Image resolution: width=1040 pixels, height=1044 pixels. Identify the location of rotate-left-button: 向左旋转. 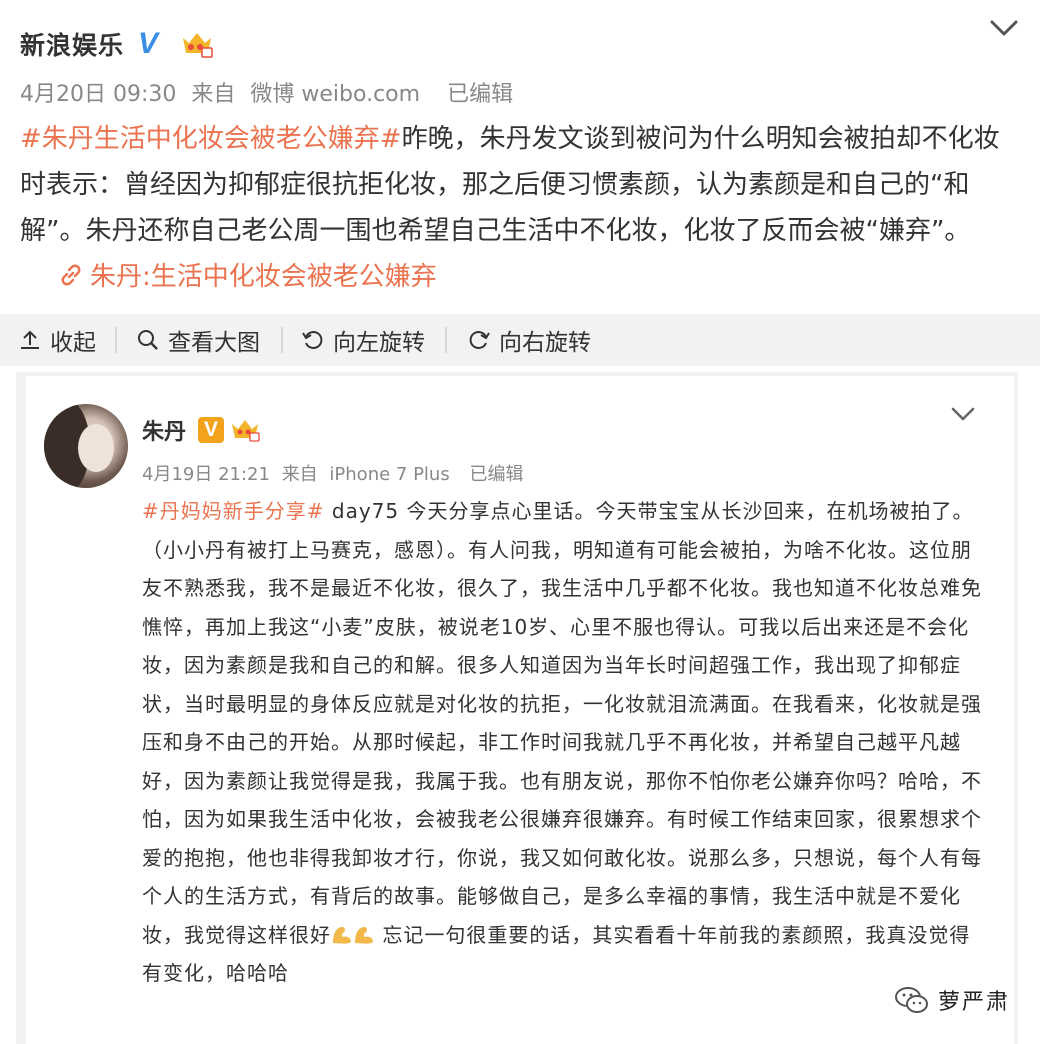
(363, 340).